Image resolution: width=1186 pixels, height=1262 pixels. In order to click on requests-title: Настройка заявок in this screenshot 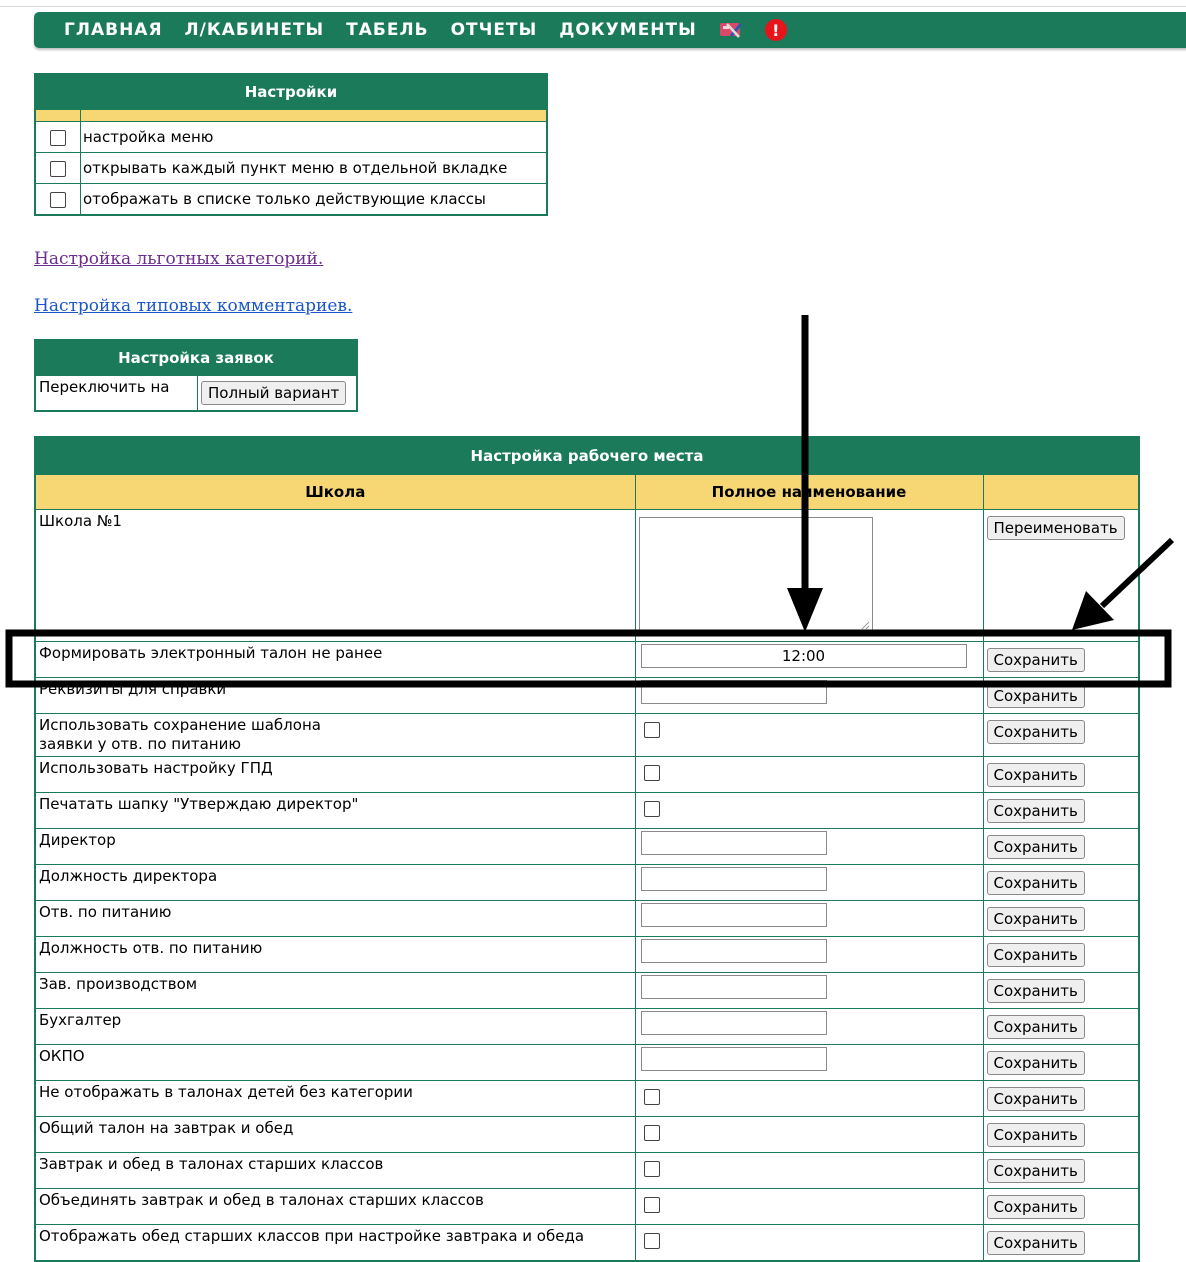, I will do `click(196, 357)`.